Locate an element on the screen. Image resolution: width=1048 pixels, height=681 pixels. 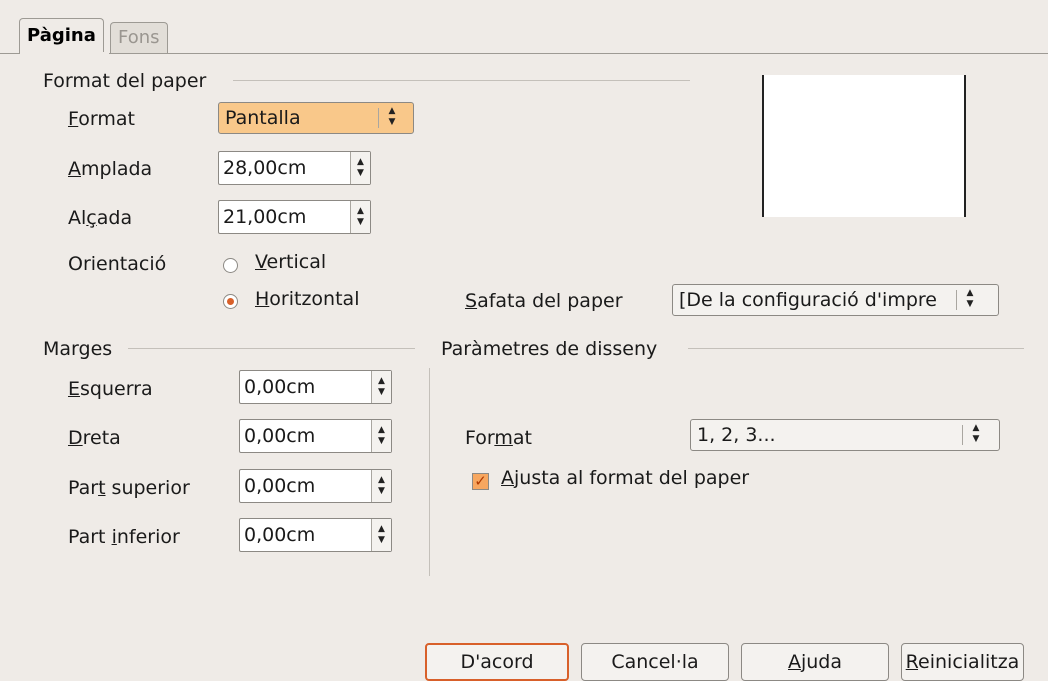
margin-bottom-field: 0,00cm ▲ ▼ is located at coordinates (315, 535).